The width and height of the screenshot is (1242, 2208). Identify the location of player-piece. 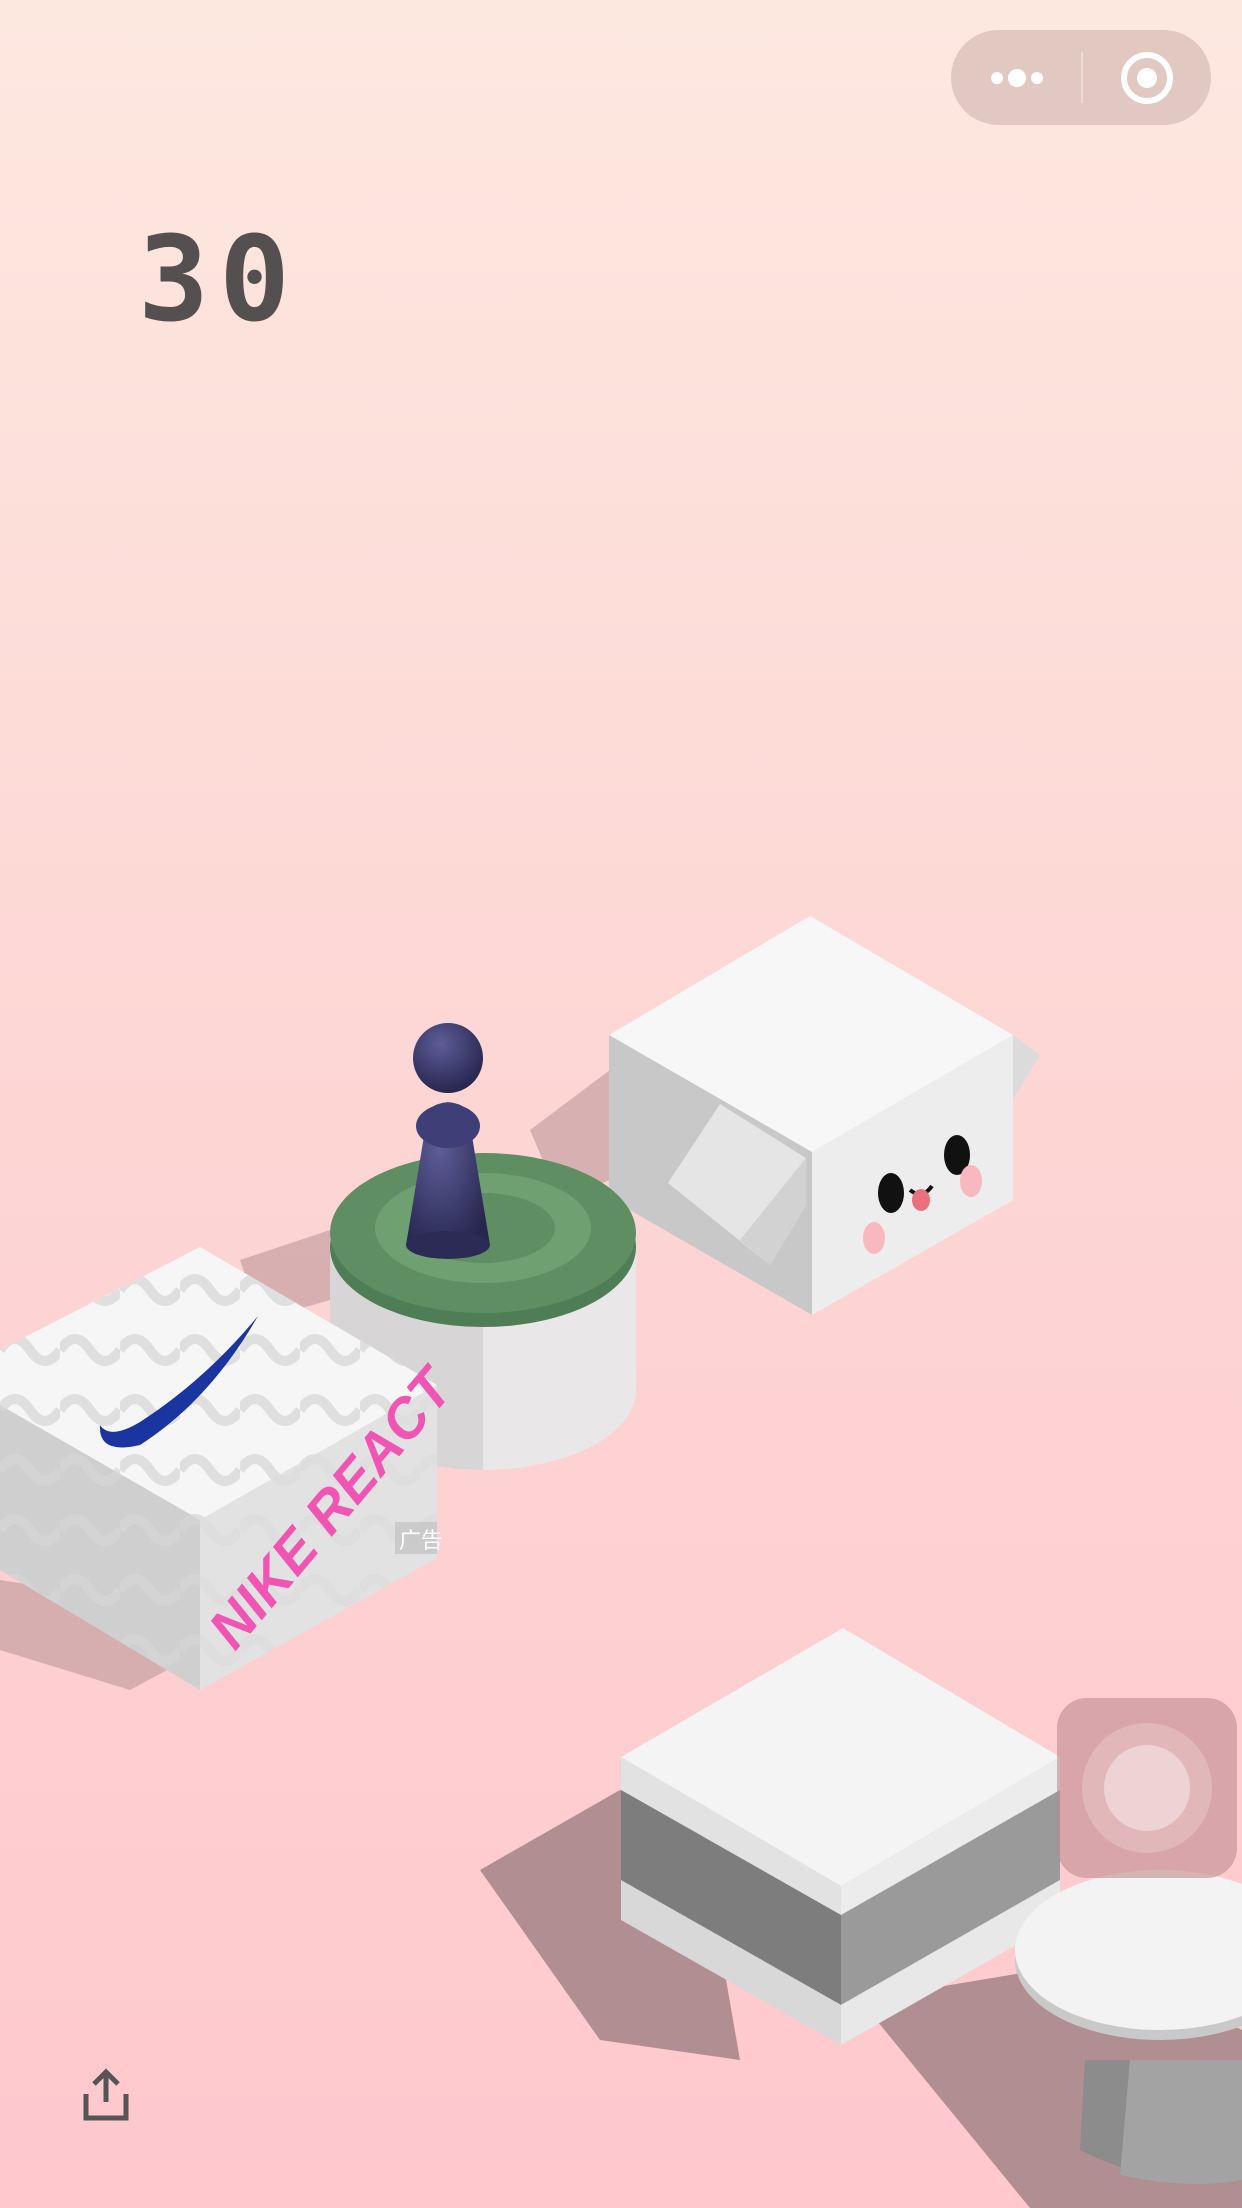
(448, 1141).